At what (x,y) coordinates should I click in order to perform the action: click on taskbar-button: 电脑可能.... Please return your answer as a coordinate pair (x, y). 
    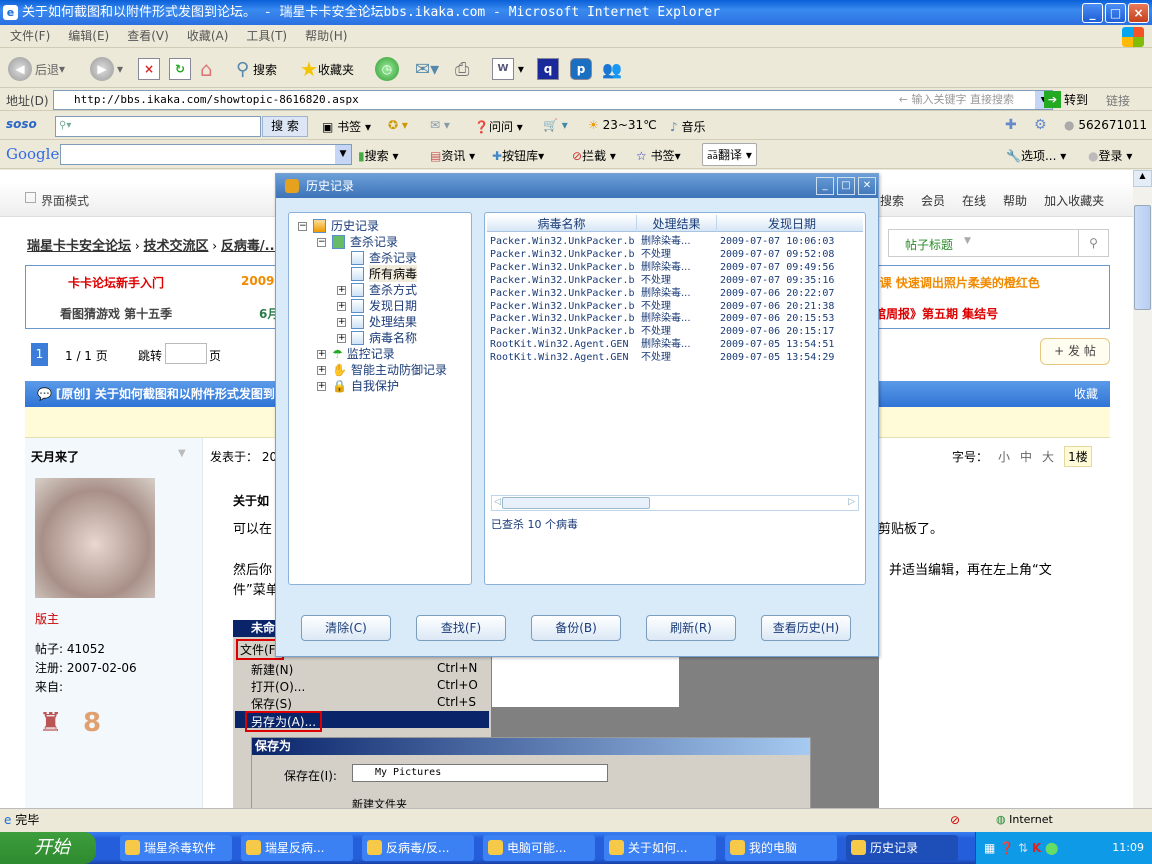
    Looking at the image, I should click on (539, 848).